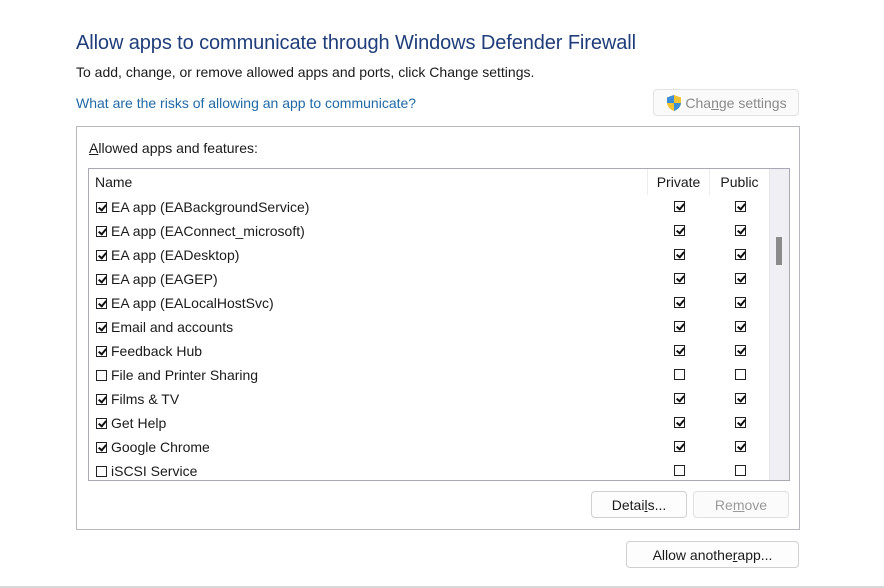 The height and width of the screenshot is (588, 884). What do you see at coordinates (678, 182) in the screenshot?
I see `column-header-private: Private` at bounding box center [678, 182].